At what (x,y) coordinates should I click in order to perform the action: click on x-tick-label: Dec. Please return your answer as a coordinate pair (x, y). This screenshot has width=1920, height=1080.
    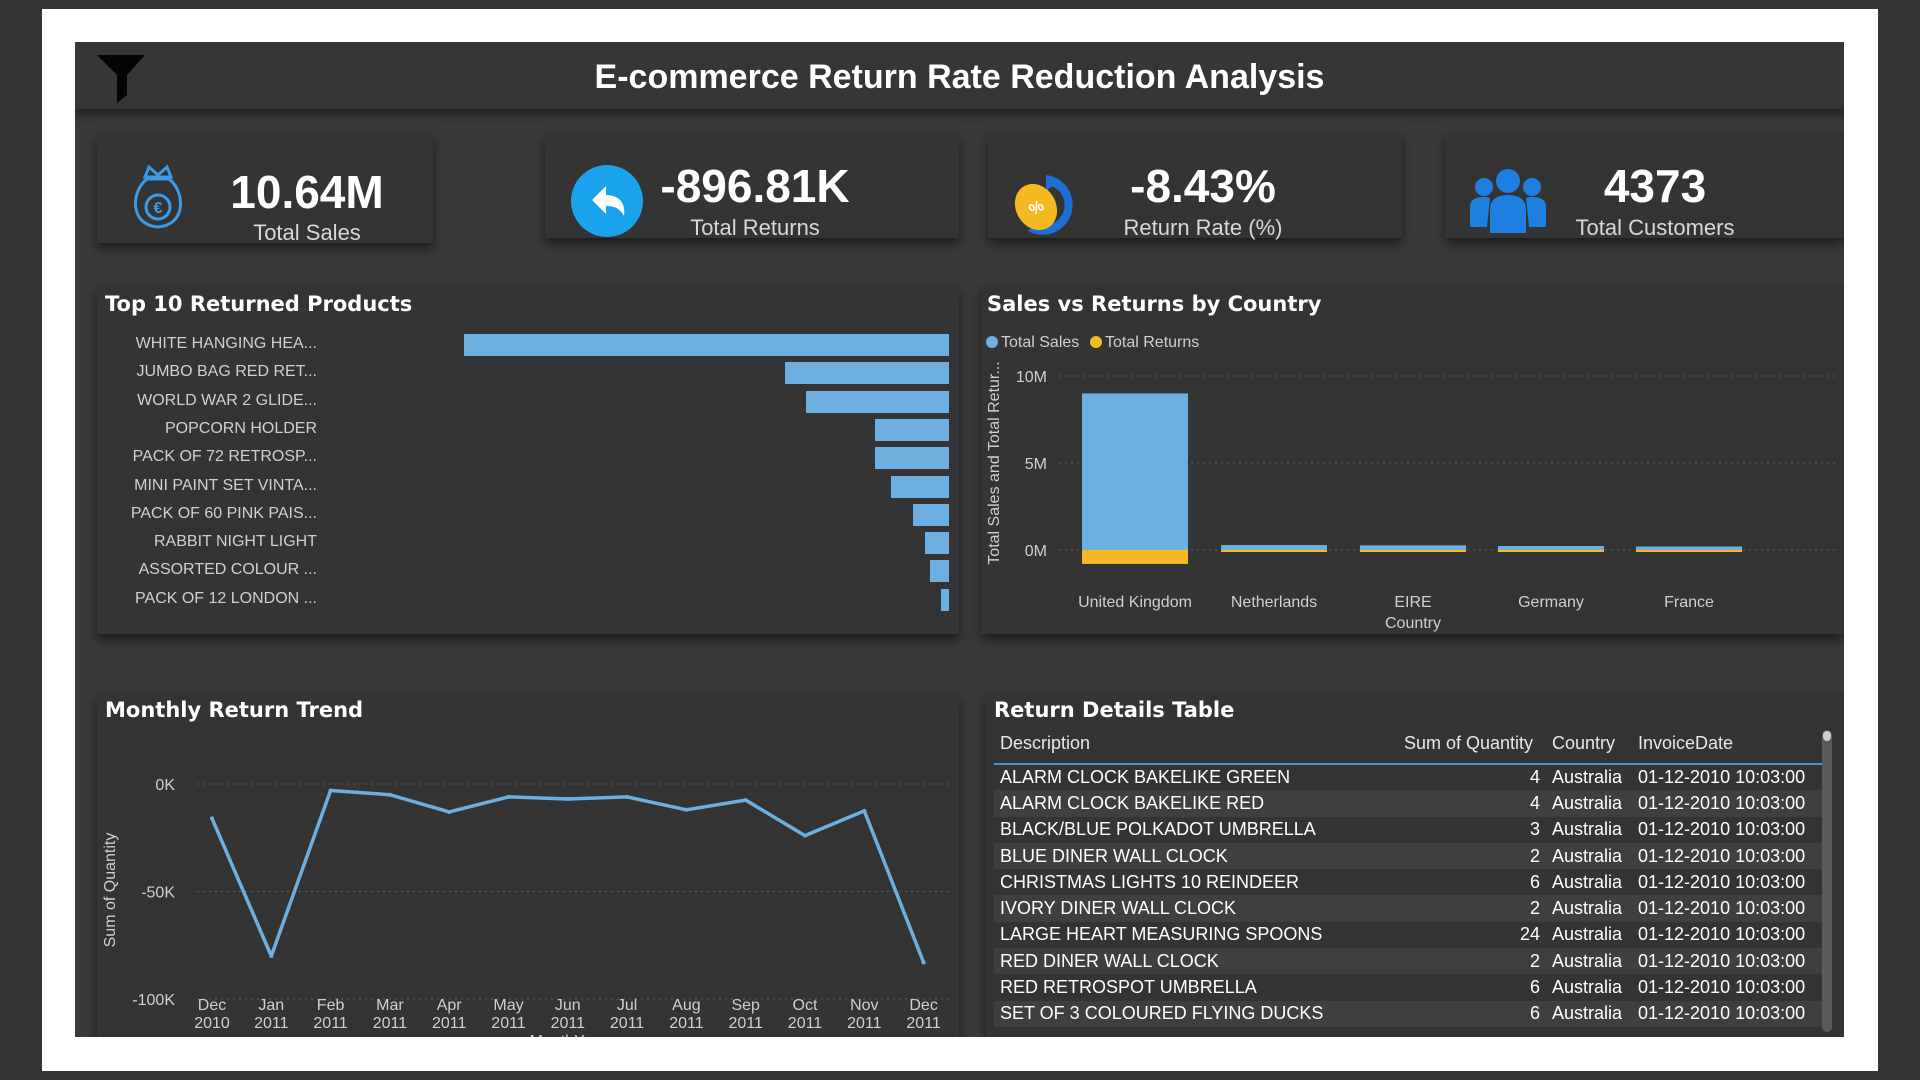
    Looking at the image, I should click on (923, 1005).